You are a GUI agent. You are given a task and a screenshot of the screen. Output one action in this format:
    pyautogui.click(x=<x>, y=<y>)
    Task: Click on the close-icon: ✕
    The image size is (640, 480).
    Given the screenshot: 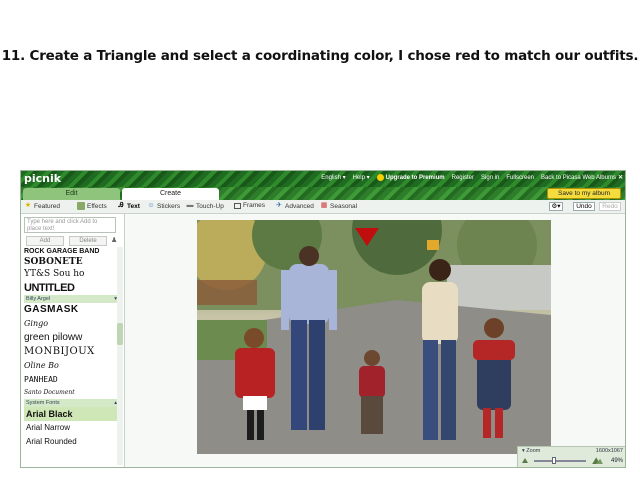 What is the action you would take?
    pyautogui.click(x=620, y=177)
    